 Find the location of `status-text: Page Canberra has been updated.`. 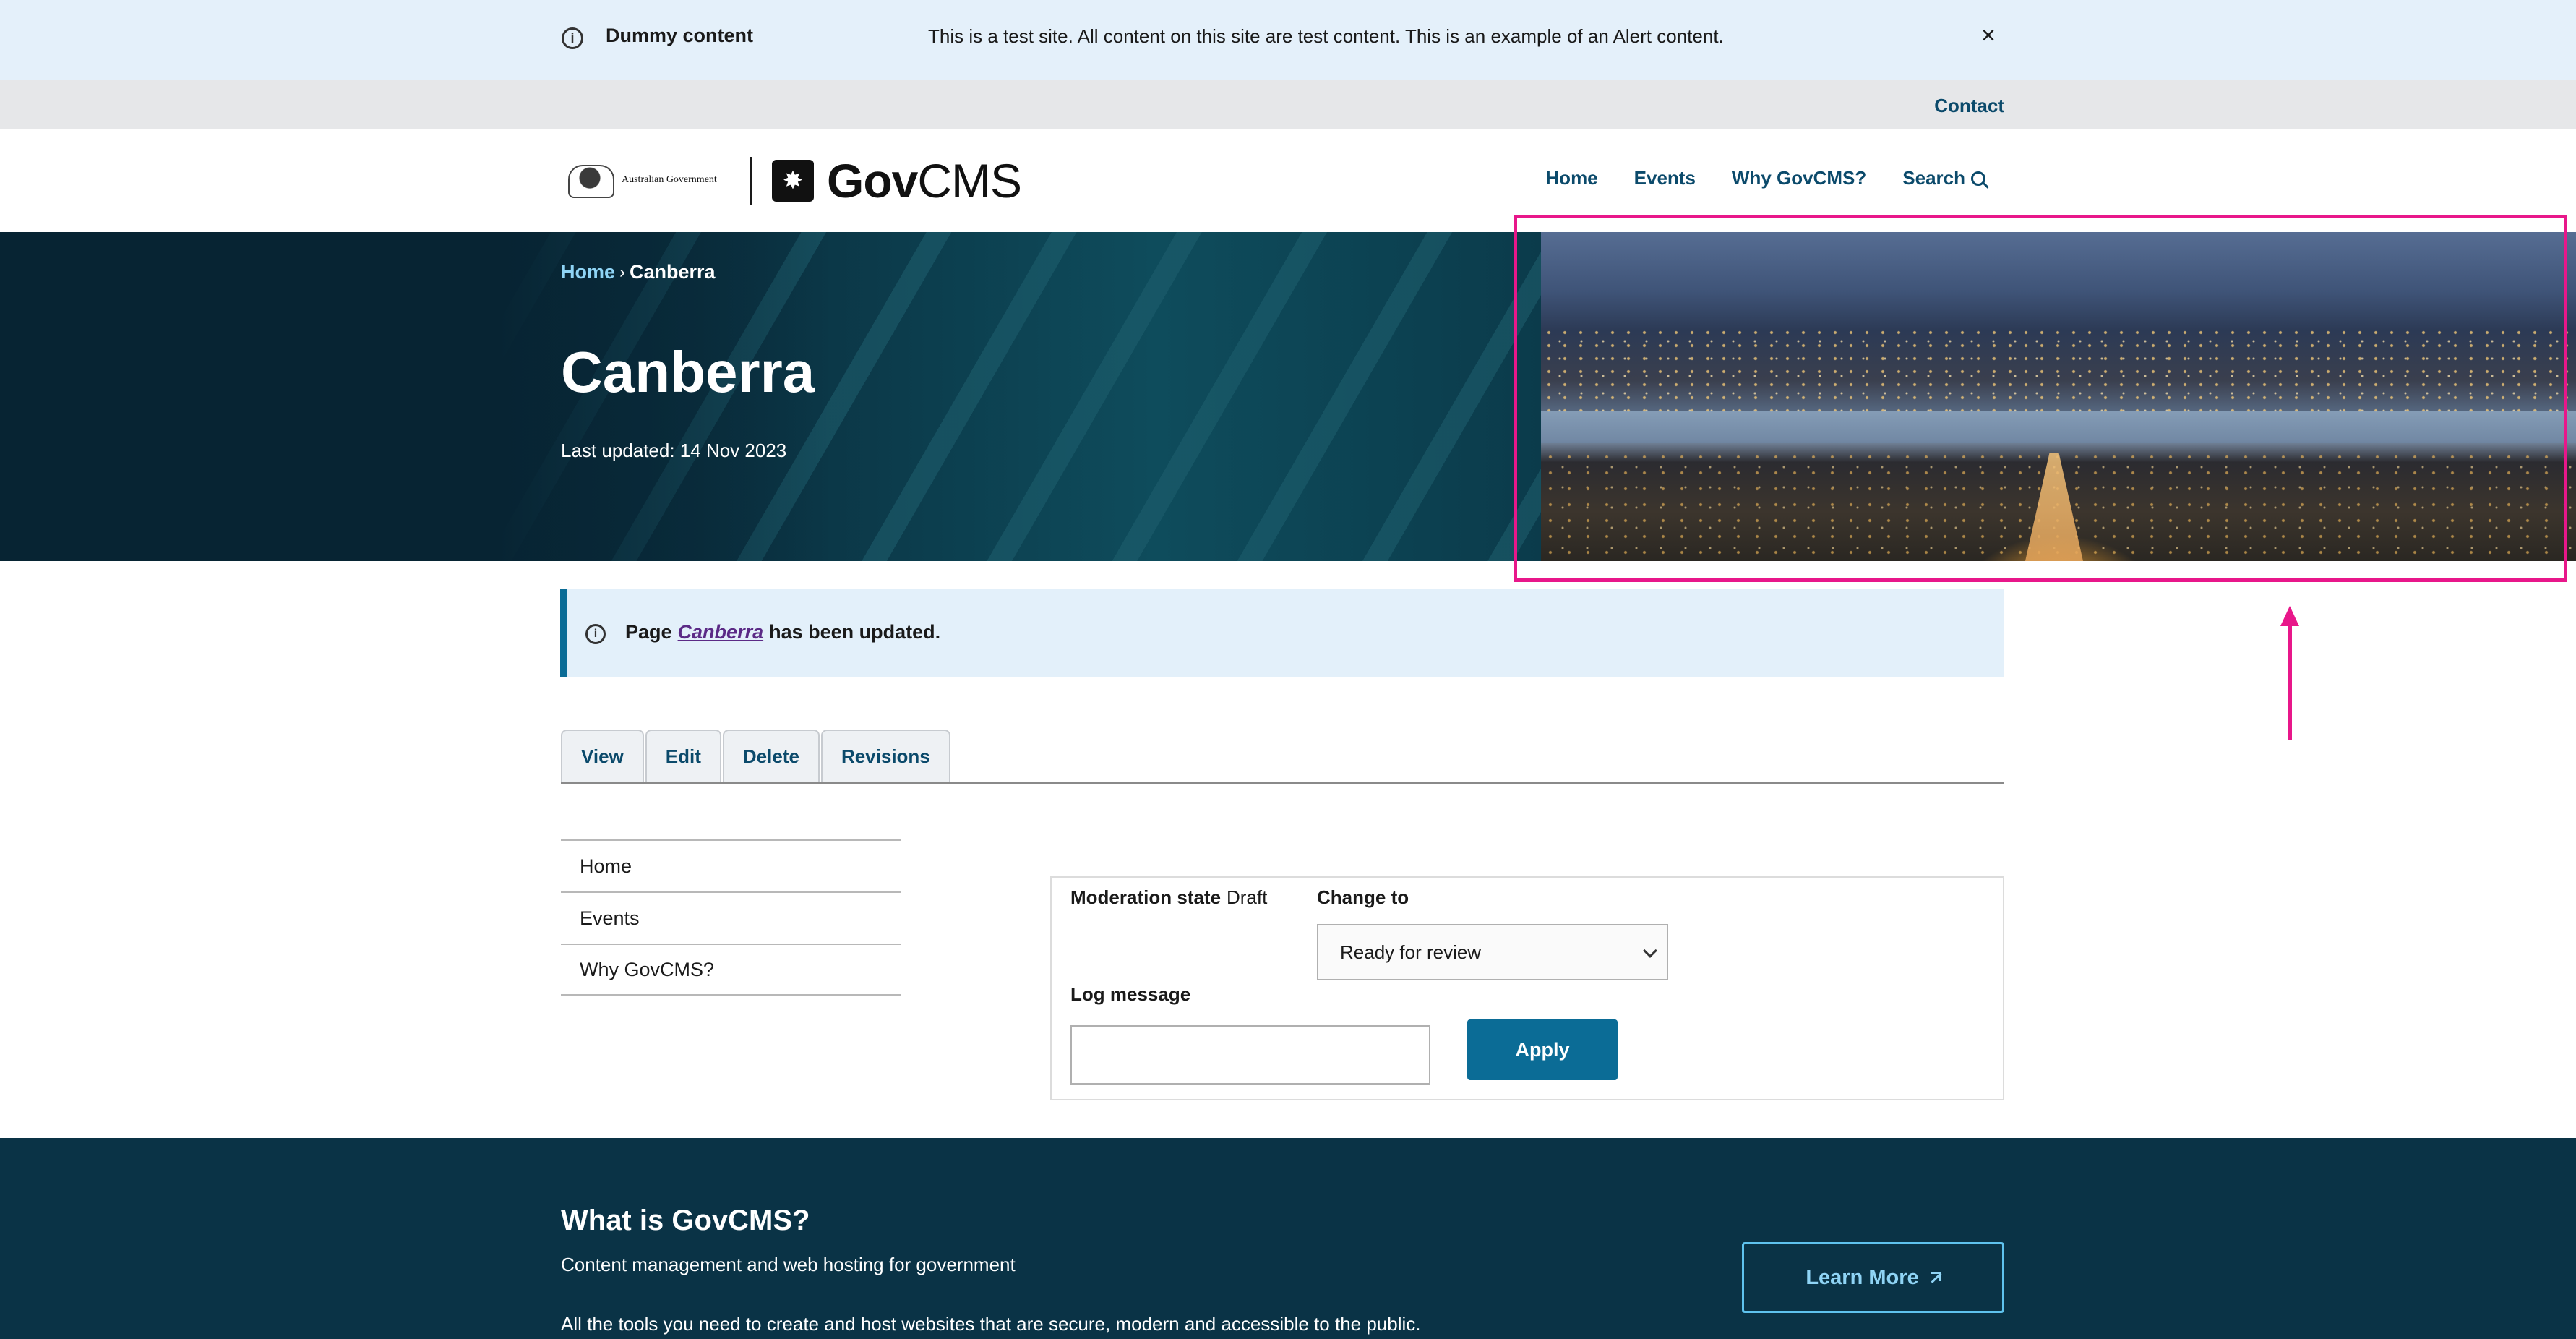

status-text: Page Canberra has been updated. is located at coordinates (783, 632).